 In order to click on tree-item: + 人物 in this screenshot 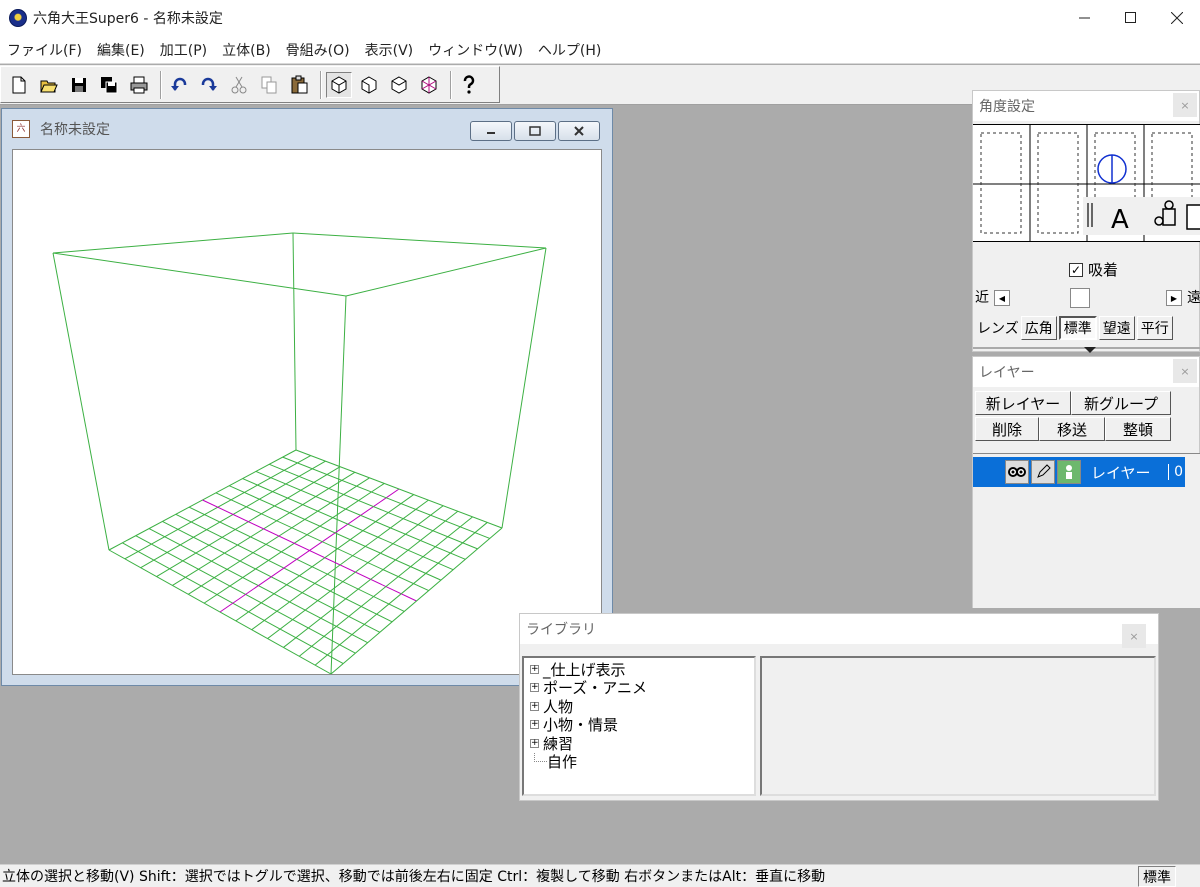, I will do `click(642, 706)`.